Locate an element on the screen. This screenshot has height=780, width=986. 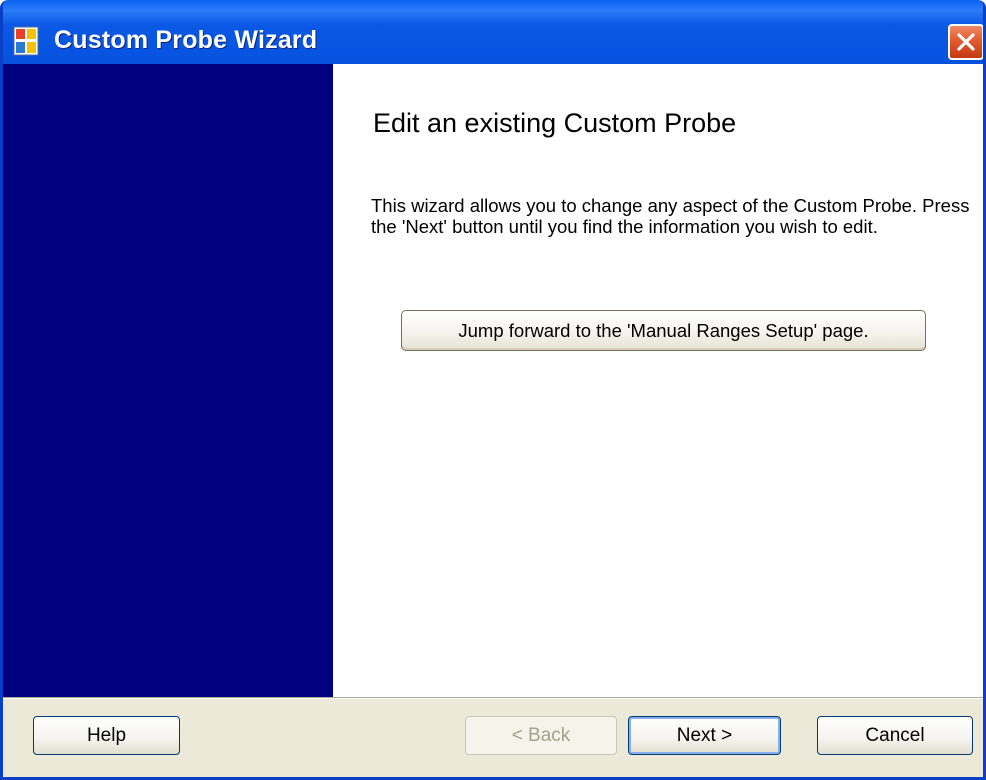
help-button: Help is located at coordinates (106, 735).